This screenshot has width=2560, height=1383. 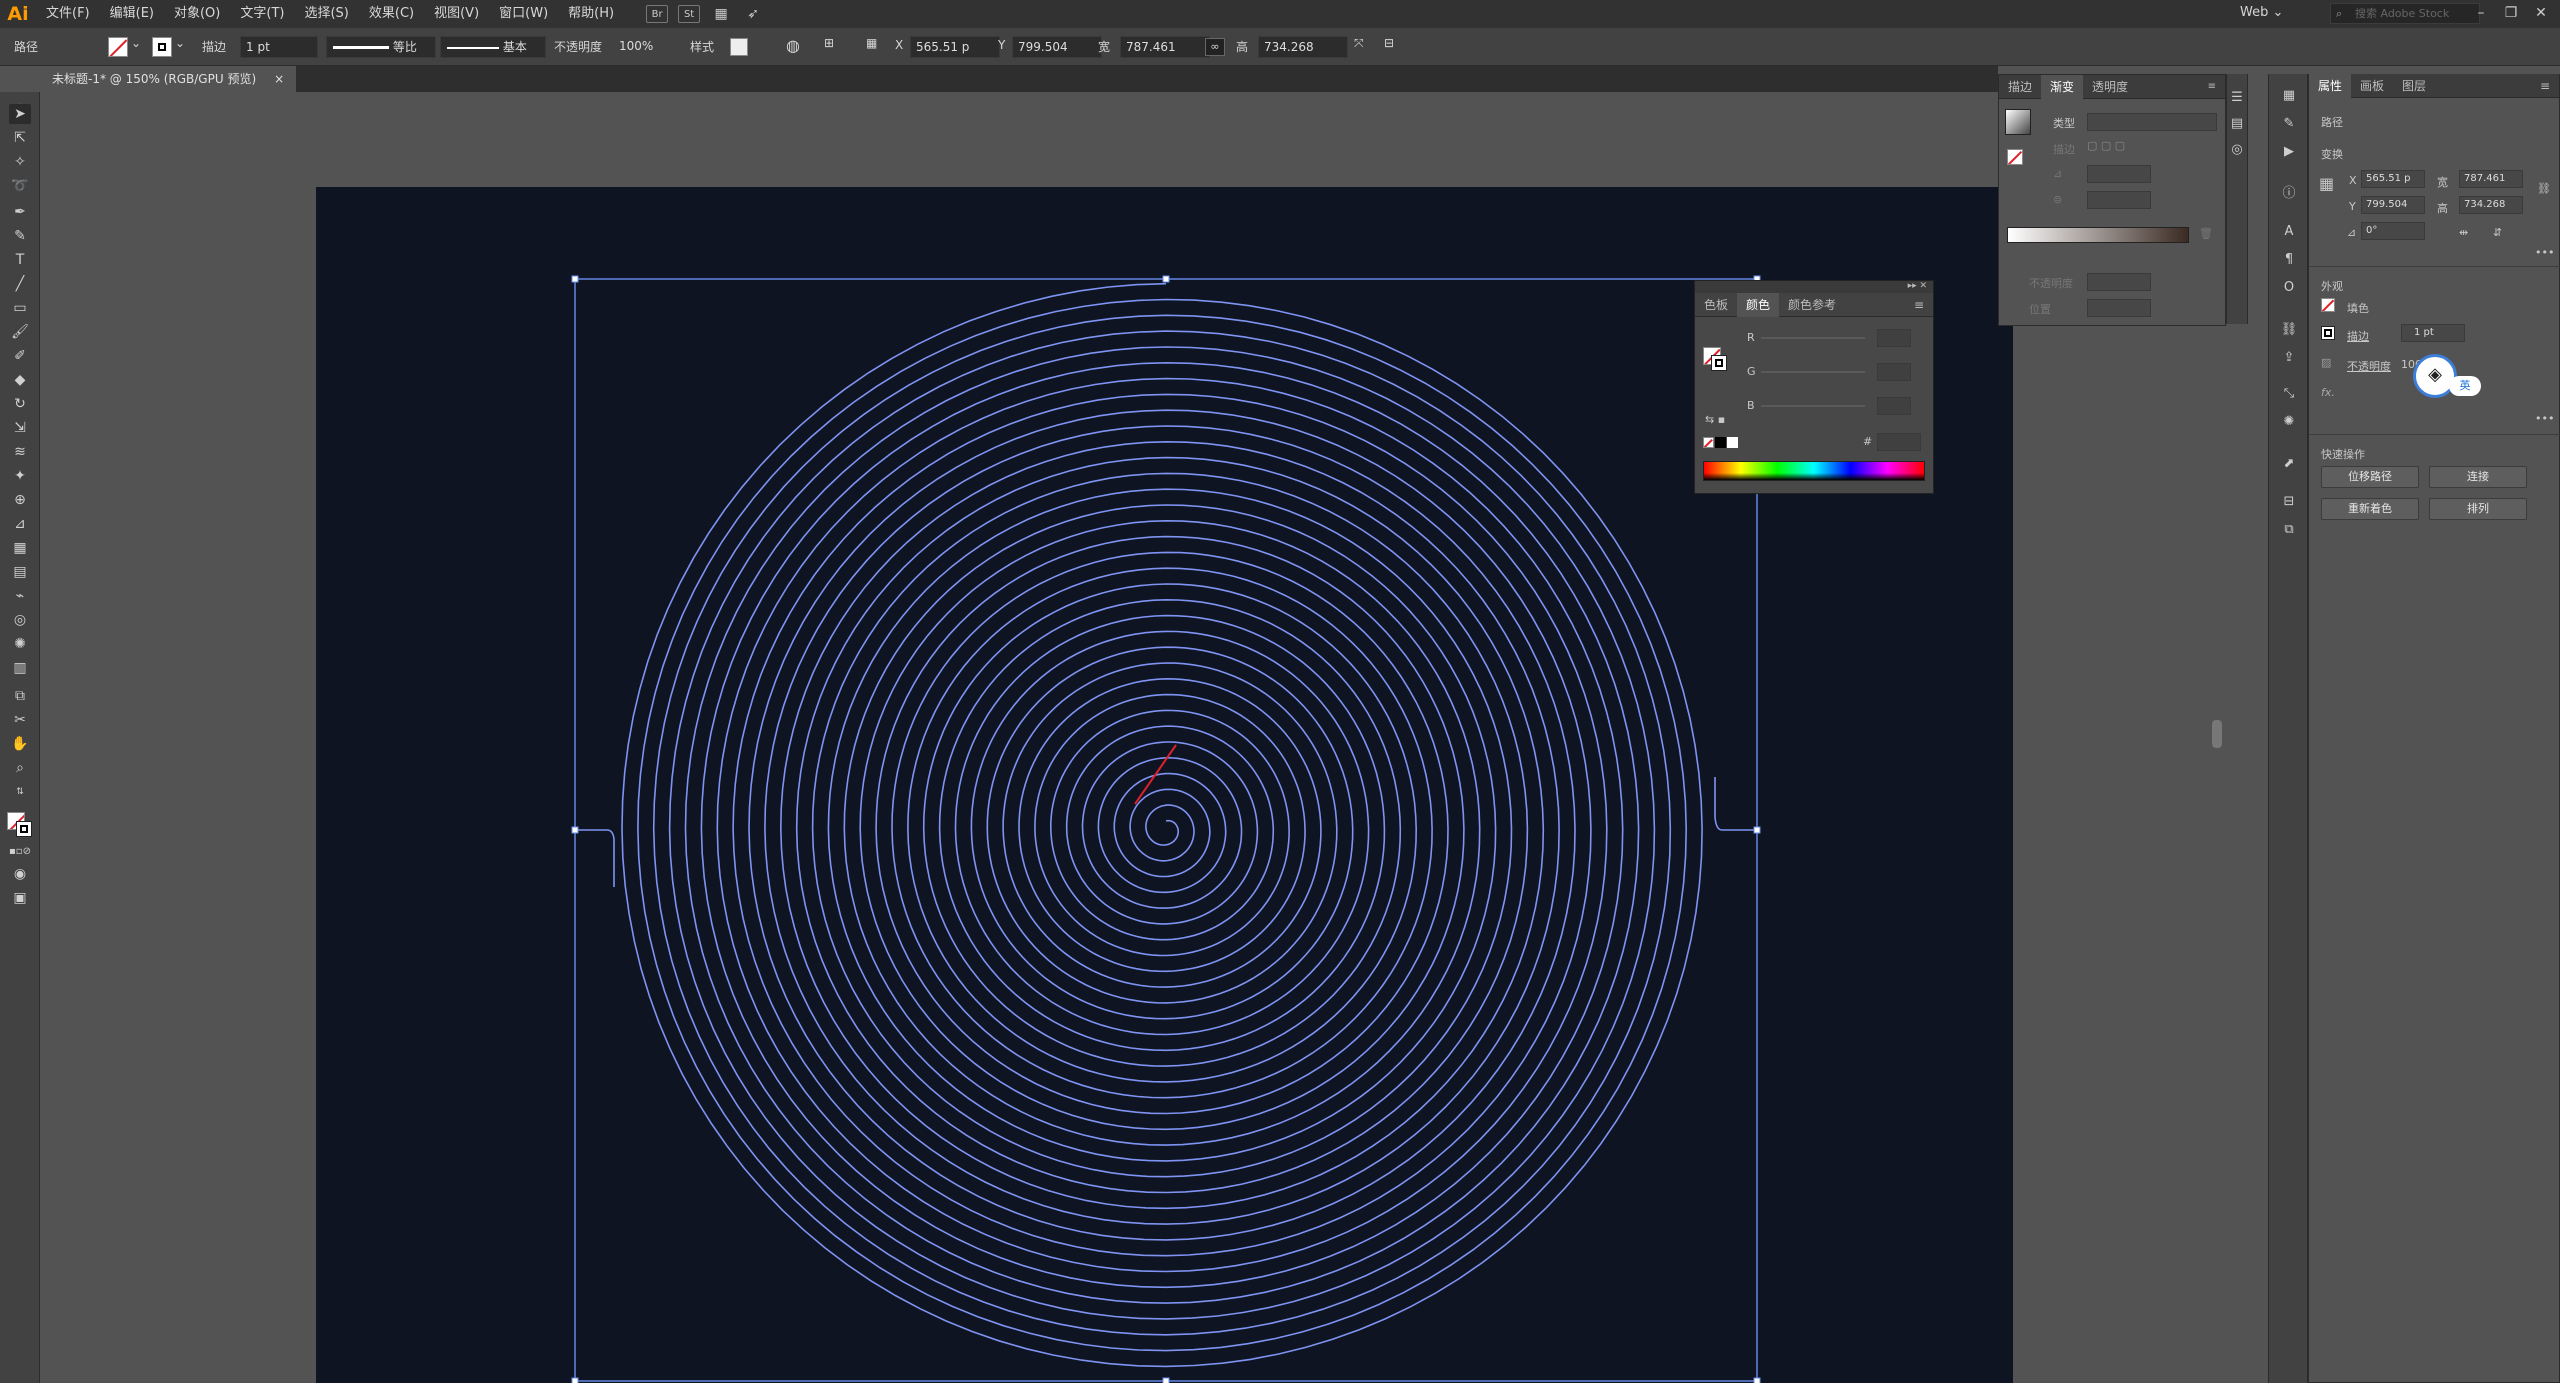 I want to click on type-tool-icon: T, so click(x=20, y=260).